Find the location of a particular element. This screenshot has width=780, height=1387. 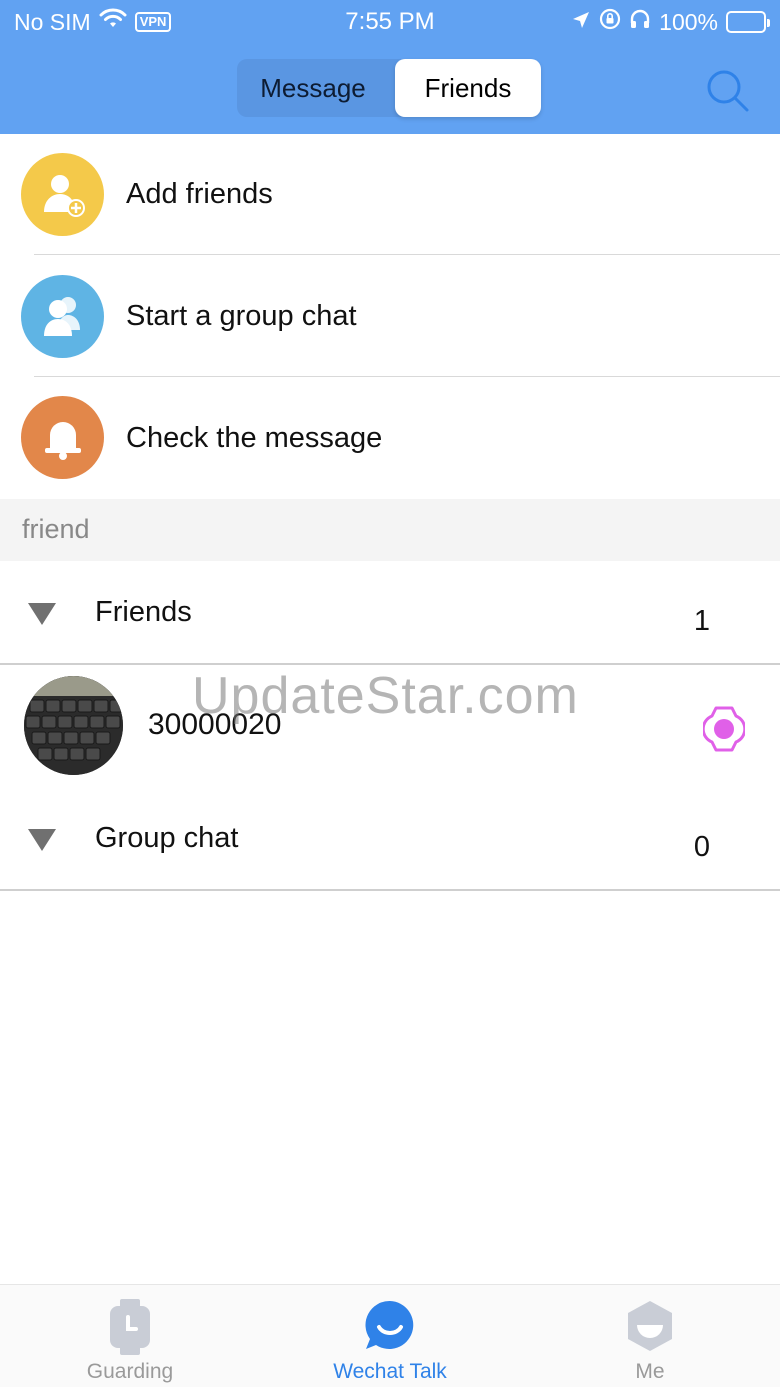

bell-icon is located at coordinates (62, 437).